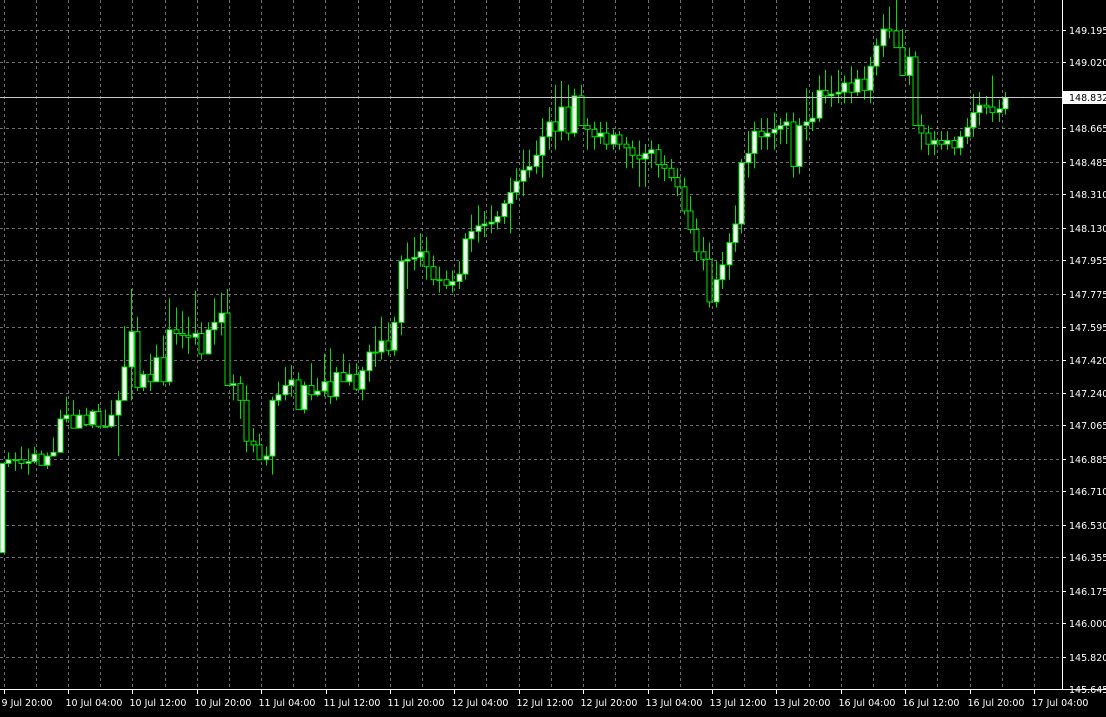 The image size is (1106, 717). I want to click on x-tick-label: 13 Jul 20:00, so click(802, 703).